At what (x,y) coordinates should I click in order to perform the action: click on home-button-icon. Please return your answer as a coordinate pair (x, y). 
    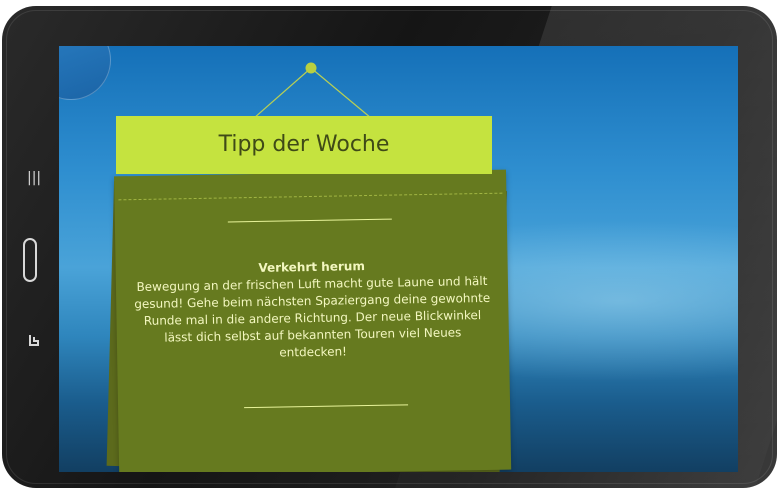
    Looking at the image, I should click on (30, 260).